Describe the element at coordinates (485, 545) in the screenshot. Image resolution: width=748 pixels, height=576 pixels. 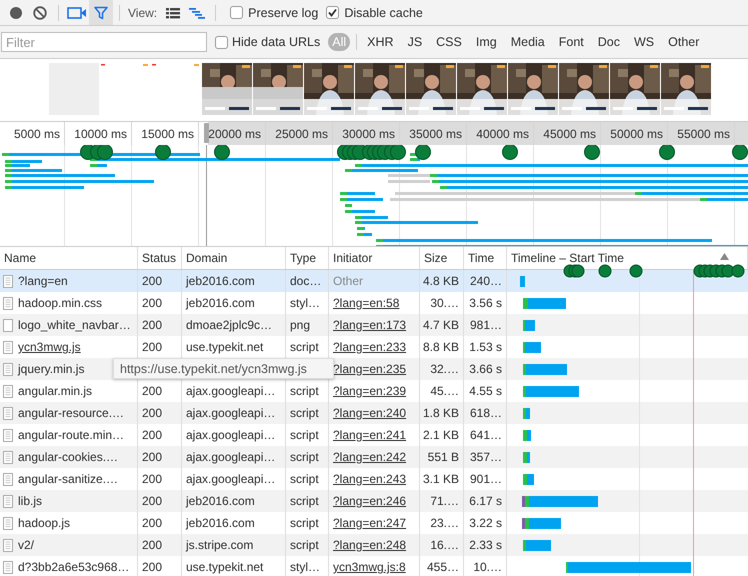
I see `table-cell: 2.33 s` at that location.